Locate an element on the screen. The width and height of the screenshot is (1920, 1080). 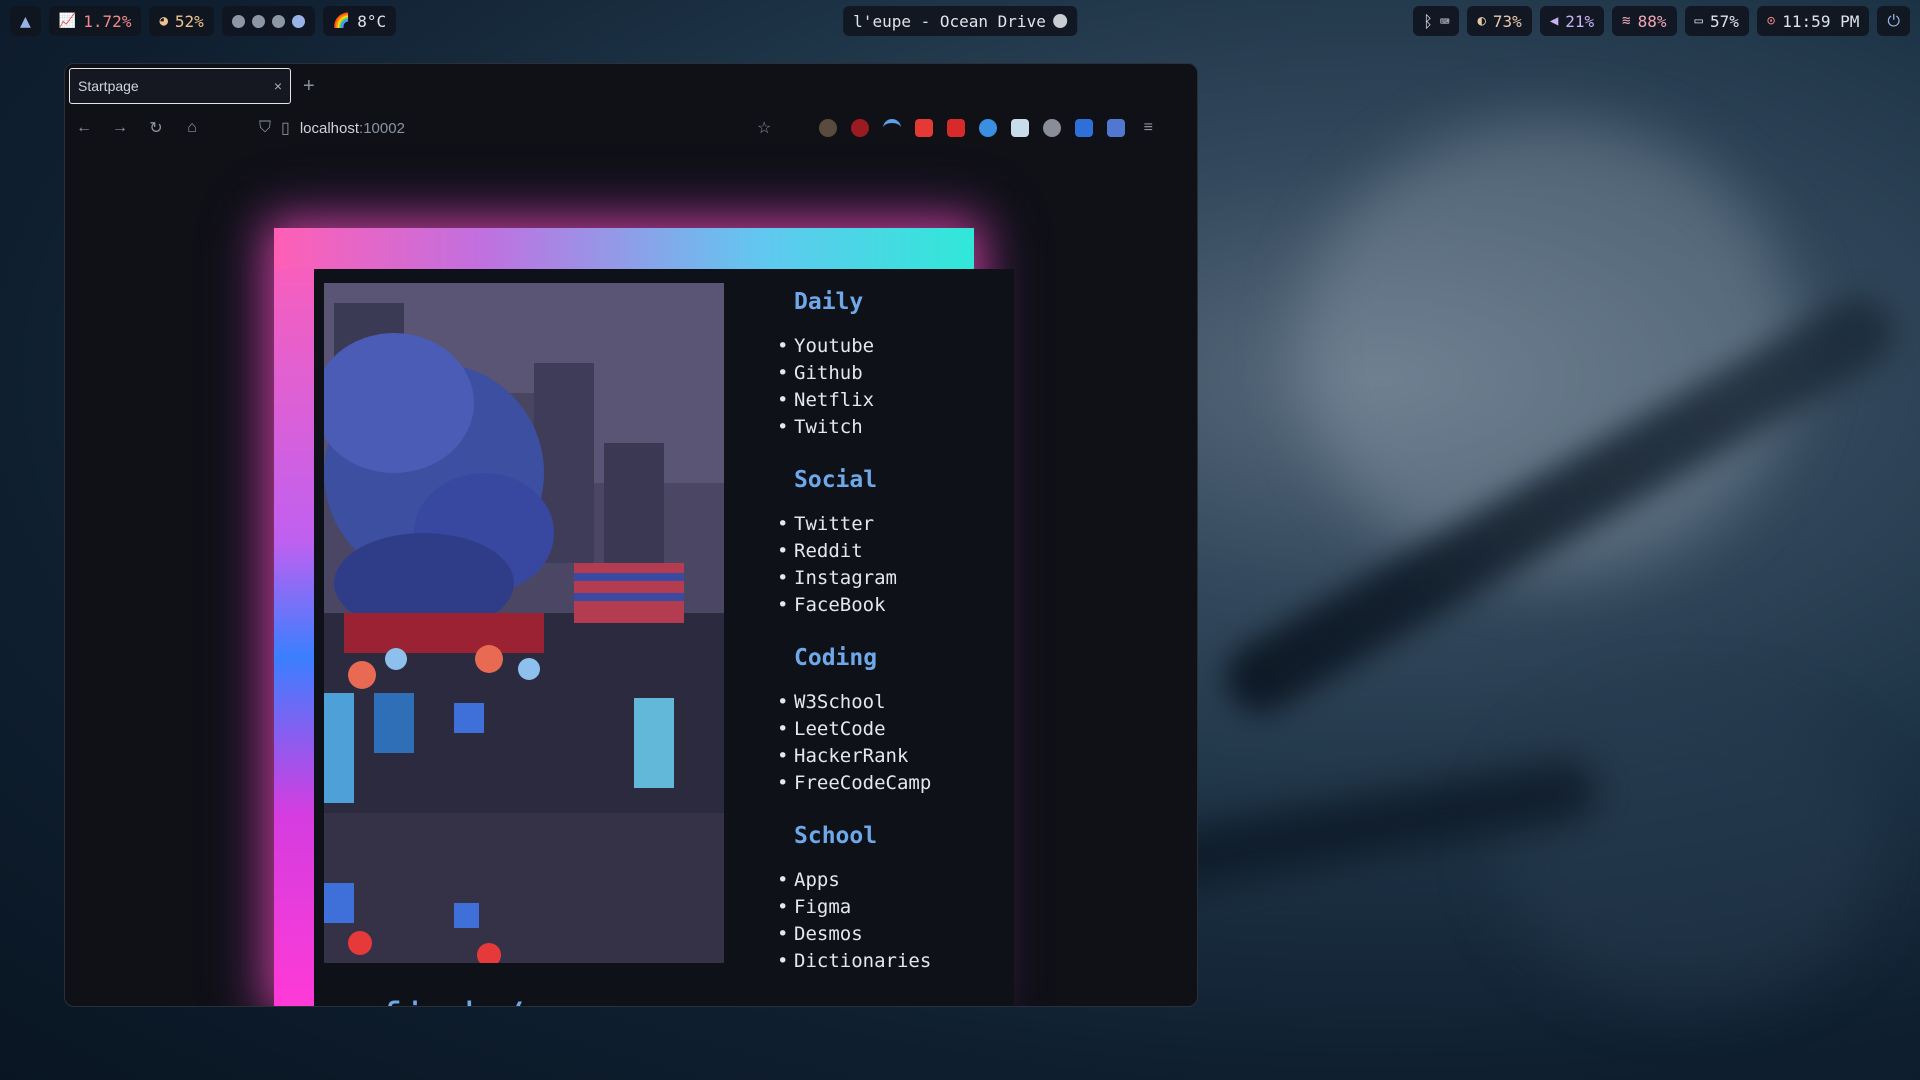
menu-icon: ≡ is located at coordinates (1148, 128).